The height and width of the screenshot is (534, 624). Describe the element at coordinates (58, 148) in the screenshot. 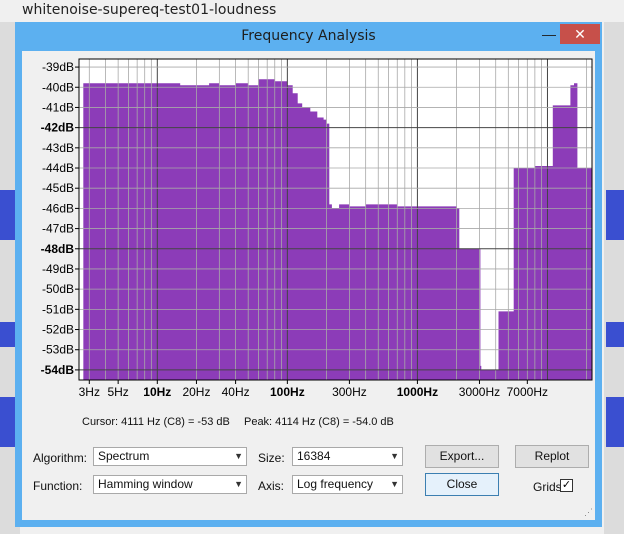

I see `y-tick-label: -43dB` at that location.